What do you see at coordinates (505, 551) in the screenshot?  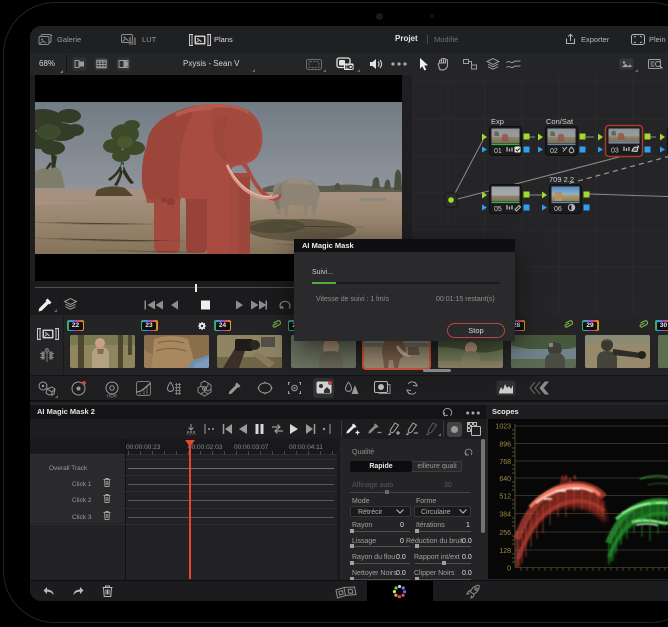 I see `svg-text: 128` at bounding box center [505, 551].